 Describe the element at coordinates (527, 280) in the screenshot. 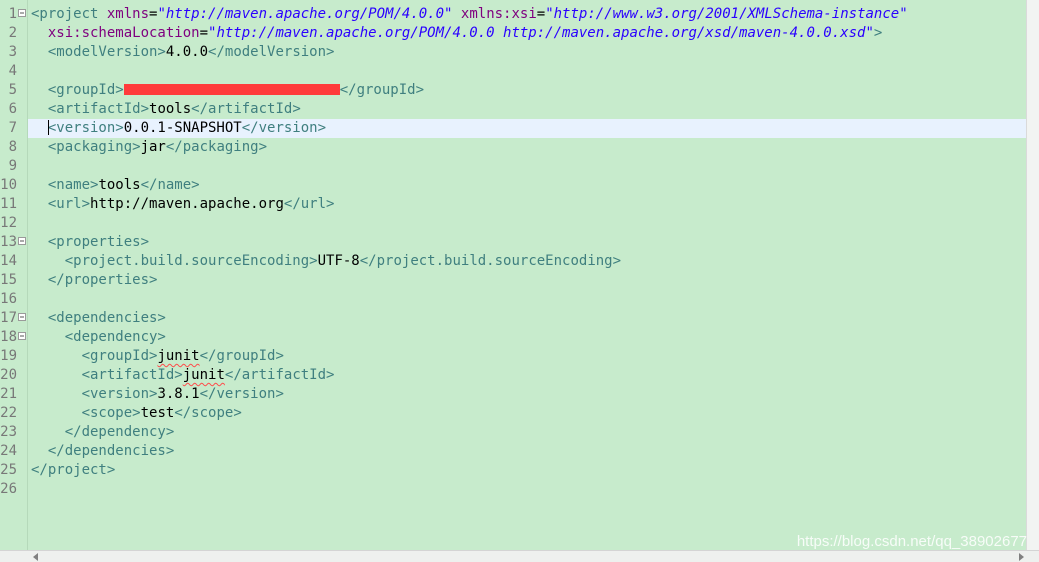

I see `code-line: </properties>` at that location.